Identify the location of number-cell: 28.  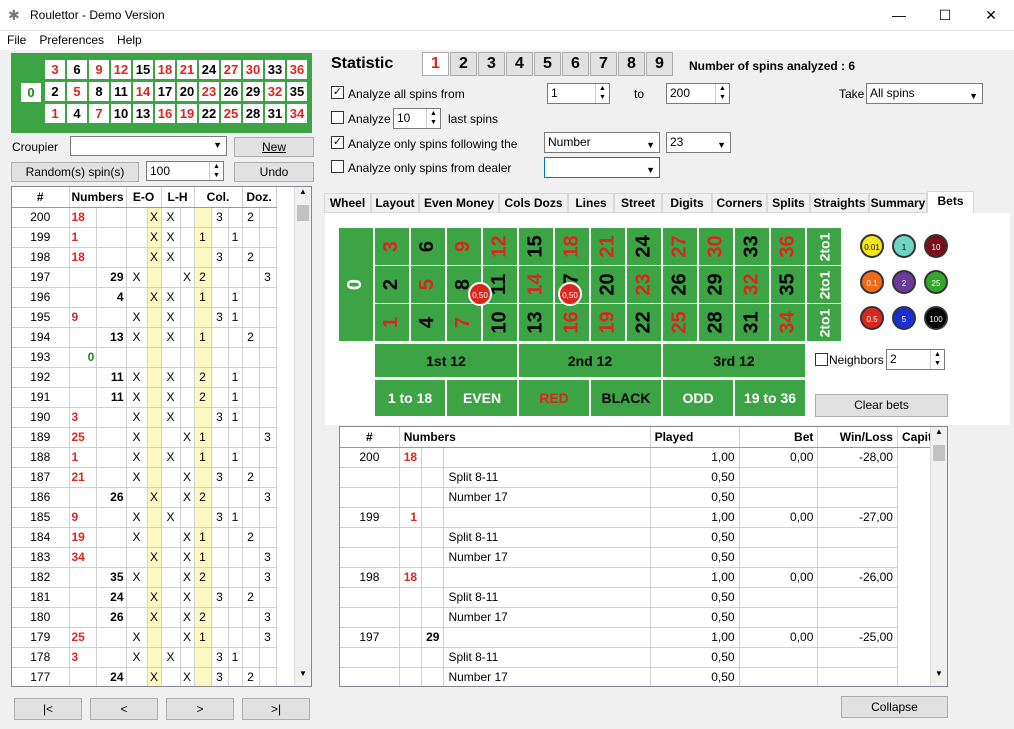
(716, 322).